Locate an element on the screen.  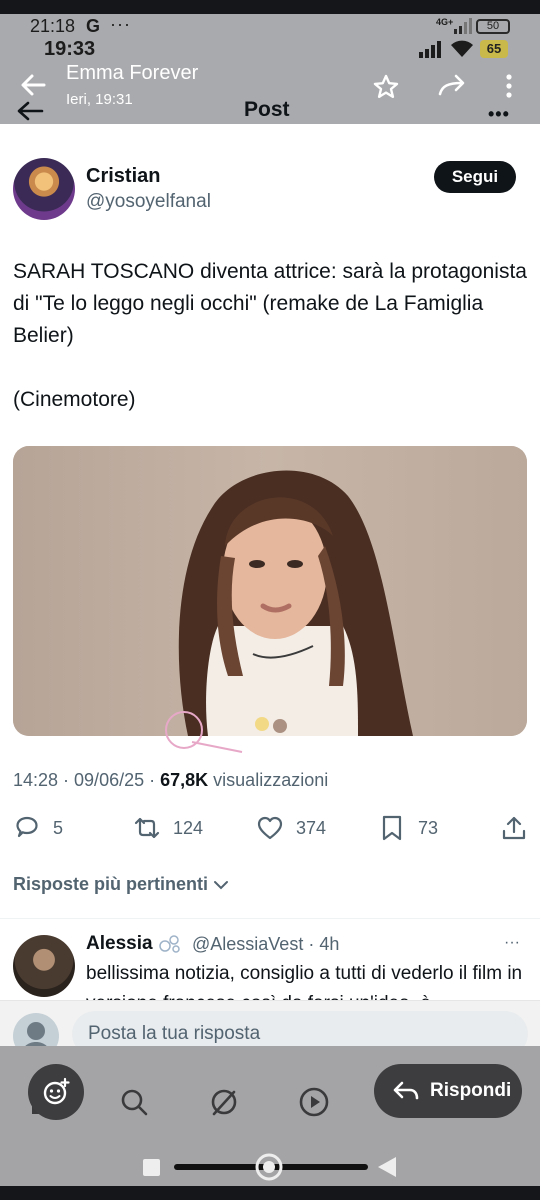
replies-sort: Risposte più pertinenti is located at coordinates (121, 884).